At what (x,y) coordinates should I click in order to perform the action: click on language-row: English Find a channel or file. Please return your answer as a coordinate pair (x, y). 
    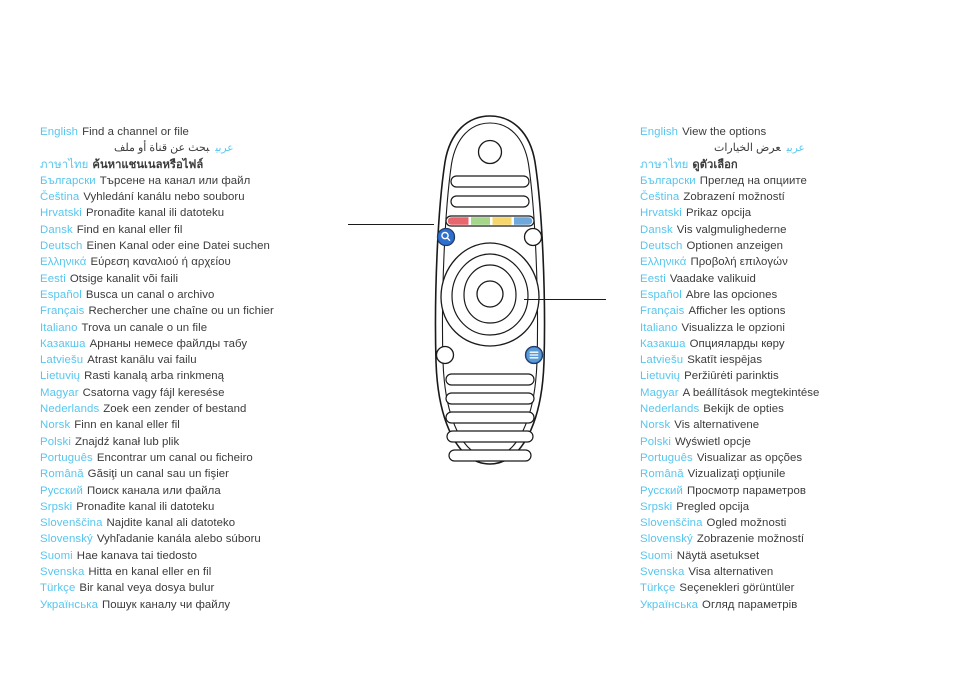
    Looking at the image, I should click on (195, 132).